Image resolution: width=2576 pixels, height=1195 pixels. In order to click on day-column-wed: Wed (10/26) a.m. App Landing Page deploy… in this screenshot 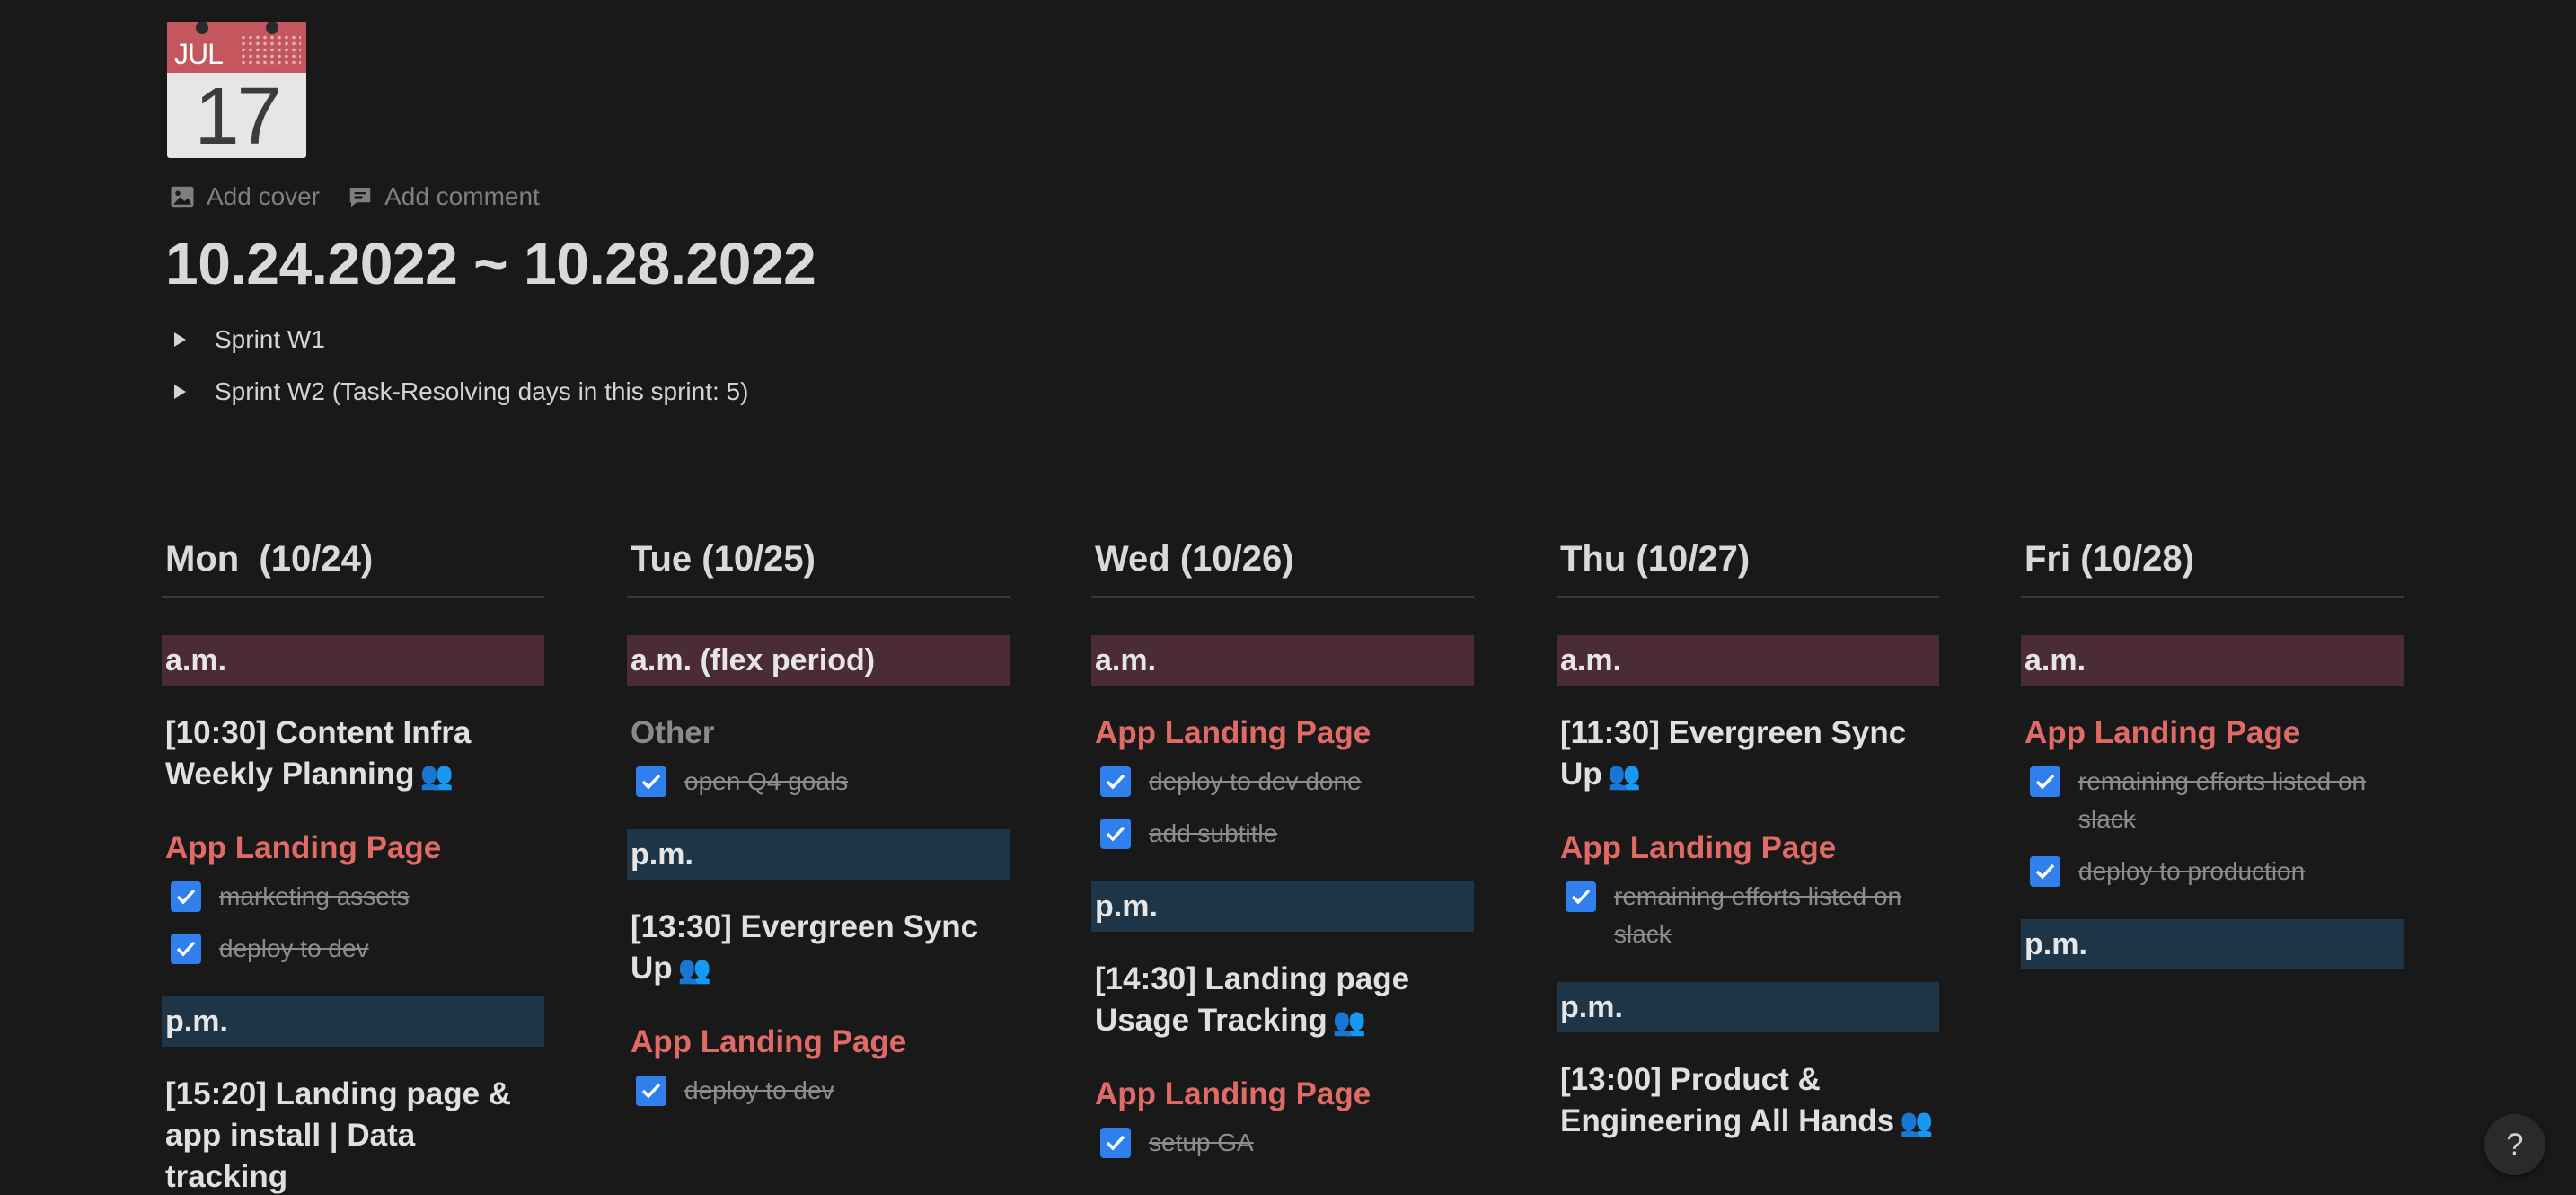, I will do `click(1282, 865)`.